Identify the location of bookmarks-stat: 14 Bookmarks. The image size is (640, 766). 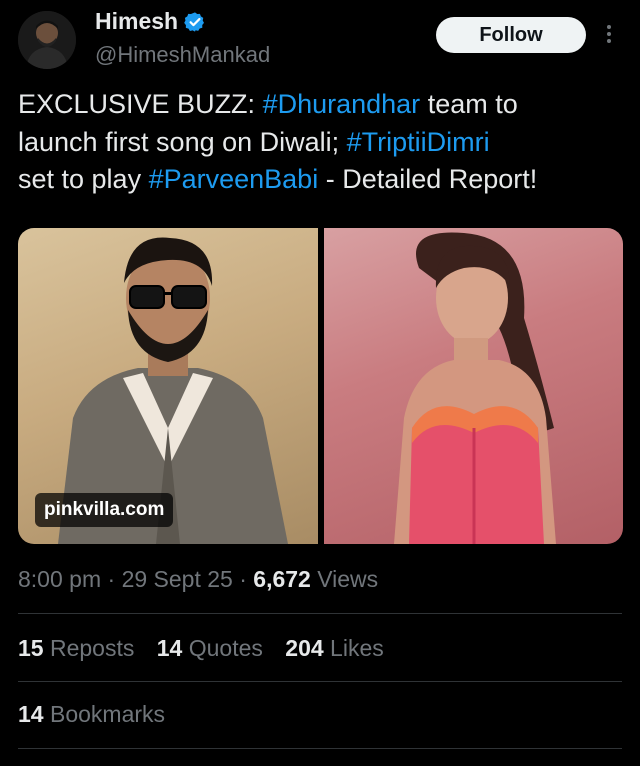
(91, 714).